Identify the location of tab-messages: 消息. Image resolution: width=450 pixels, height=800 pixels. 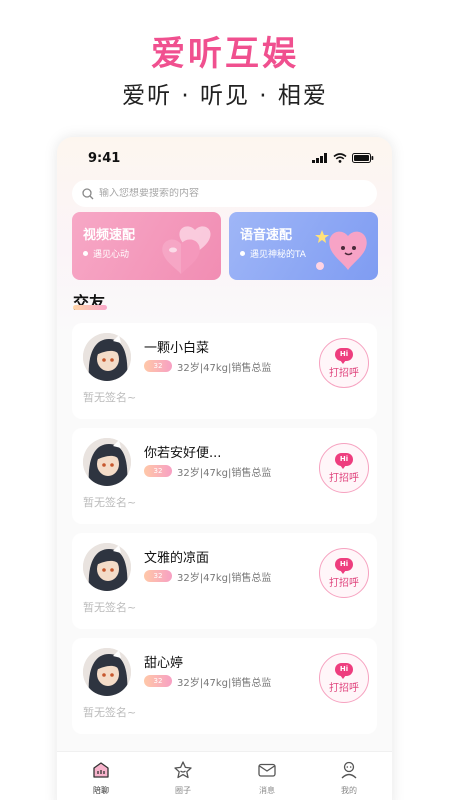
(267, 778).